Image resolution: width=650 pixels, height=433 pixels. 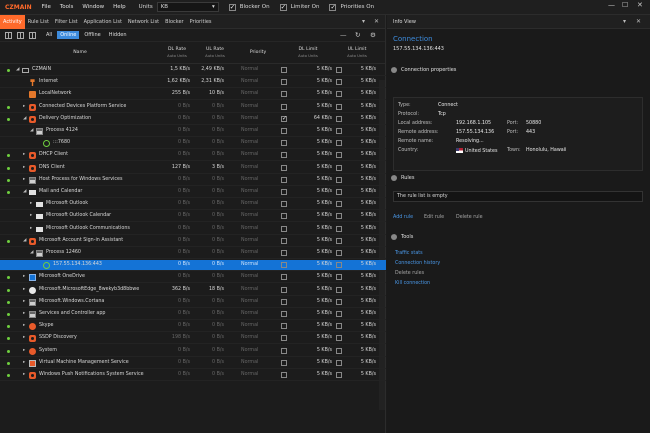 I want to click on menu-tools: Tools, so click(x=67, y=7).